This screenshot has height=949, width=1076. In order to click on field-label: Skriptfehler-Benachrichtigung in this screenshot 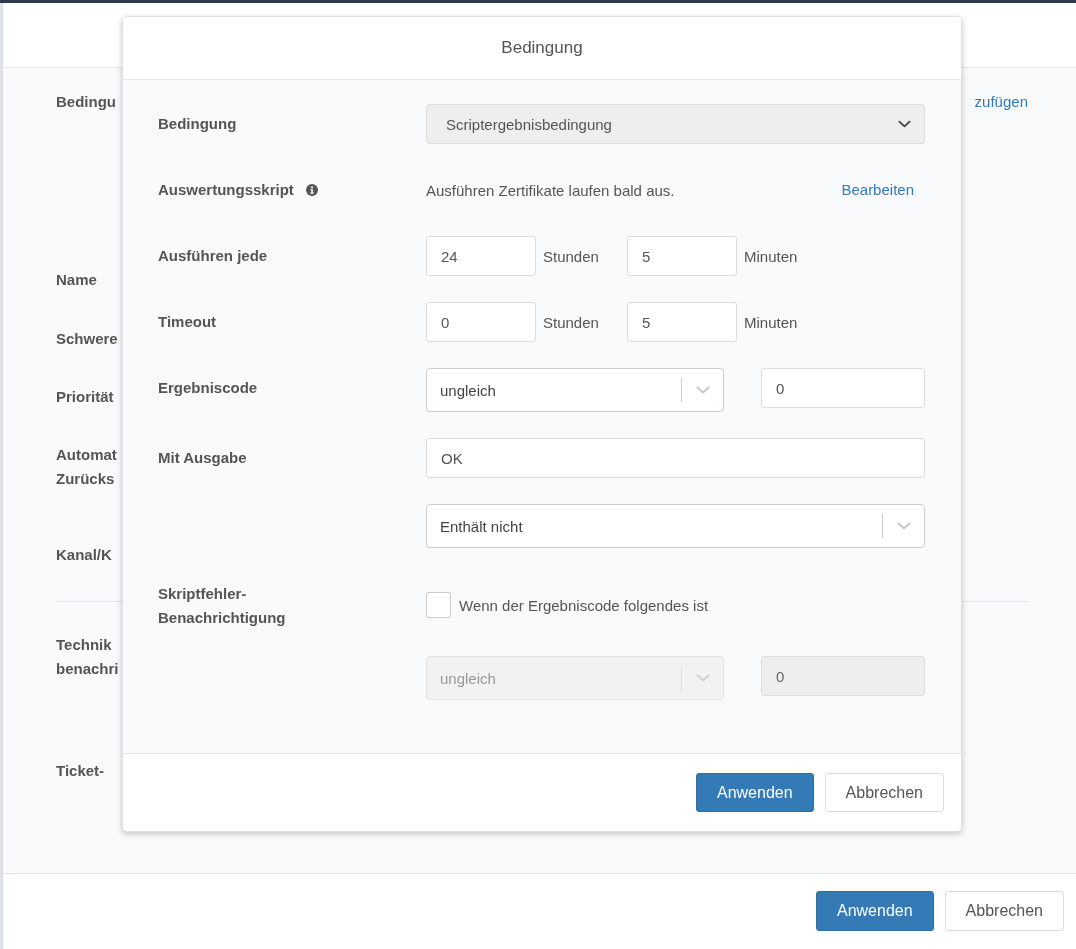, I will do `click(222, 606)`.